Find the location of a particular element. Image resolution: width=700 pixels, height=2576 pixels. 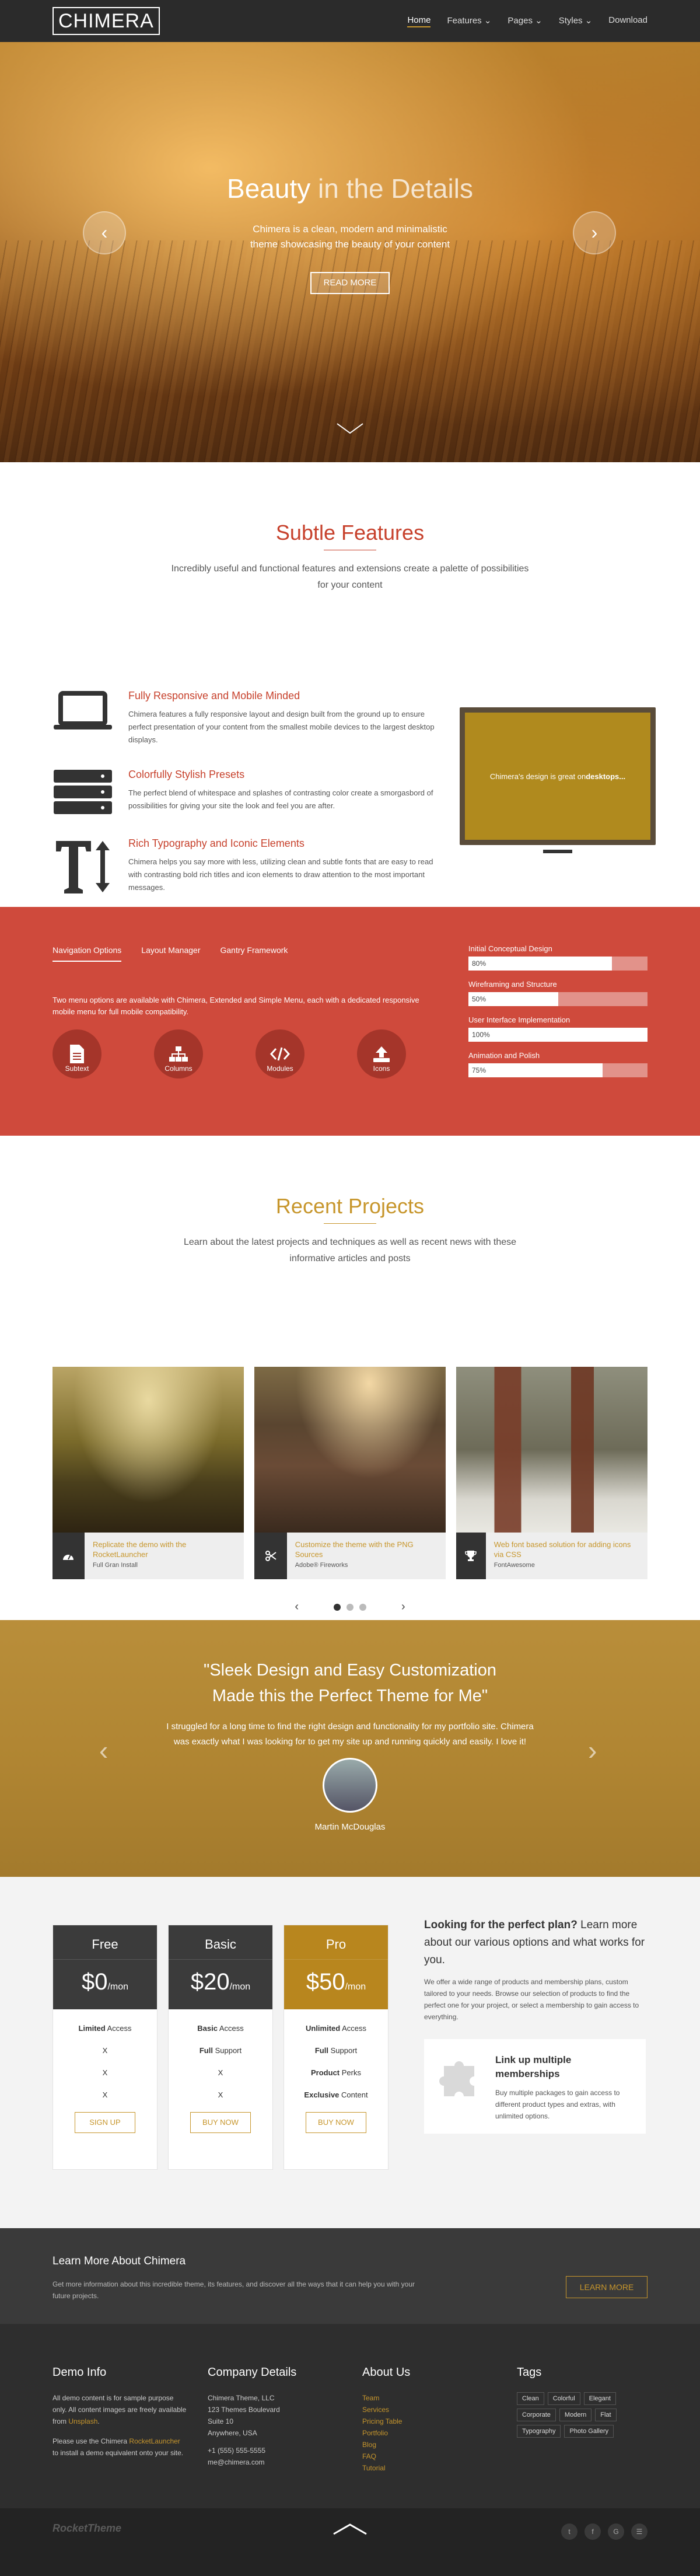

about-link-pricing: Pricing Table is located at coordinates (382, 2421).